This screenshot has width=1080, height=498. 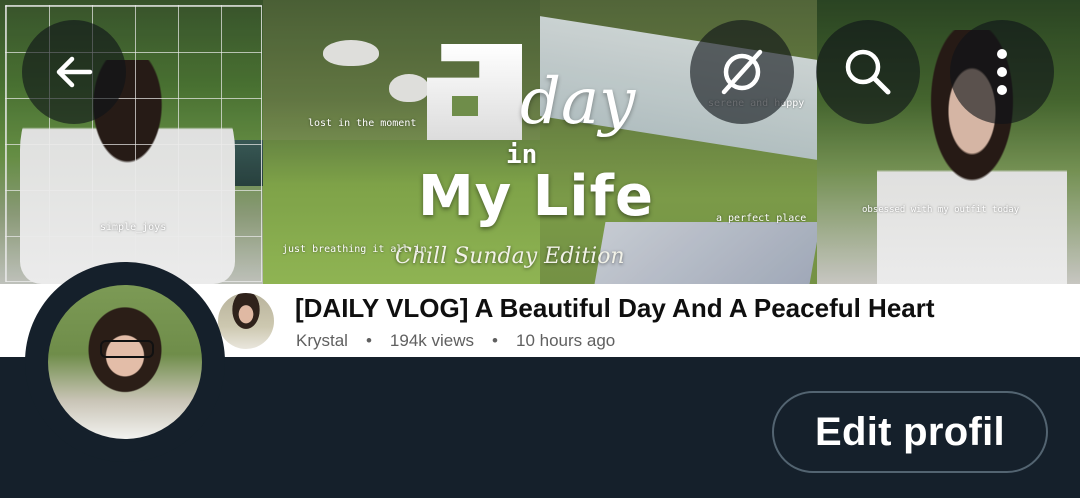 What do you see at coordinates (941, 210) in the screenshot?
I see `banner-caption: obsessed with my outfit today` at bounding box center [941, 210].